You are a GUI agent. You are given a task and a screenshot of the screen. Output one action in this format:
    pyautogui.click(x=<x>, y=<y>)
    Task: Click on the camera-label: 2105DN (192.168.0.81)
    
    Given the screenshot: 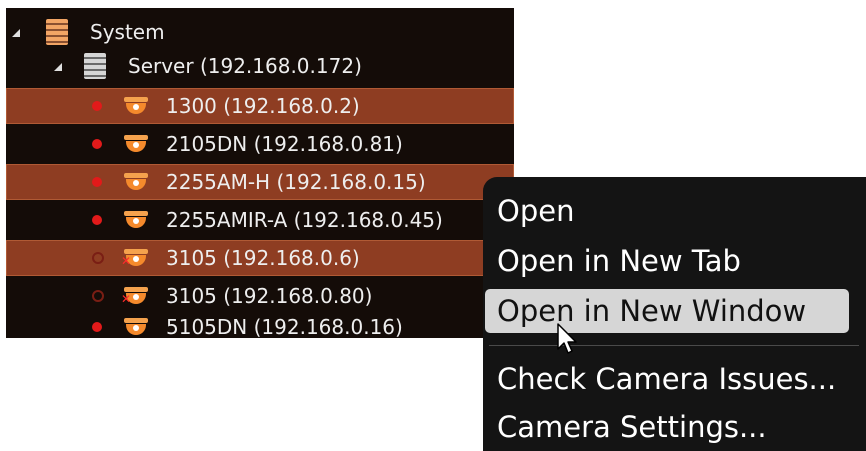 What is the action you would take?
    pyautogui.click(x=284, y=144)
    